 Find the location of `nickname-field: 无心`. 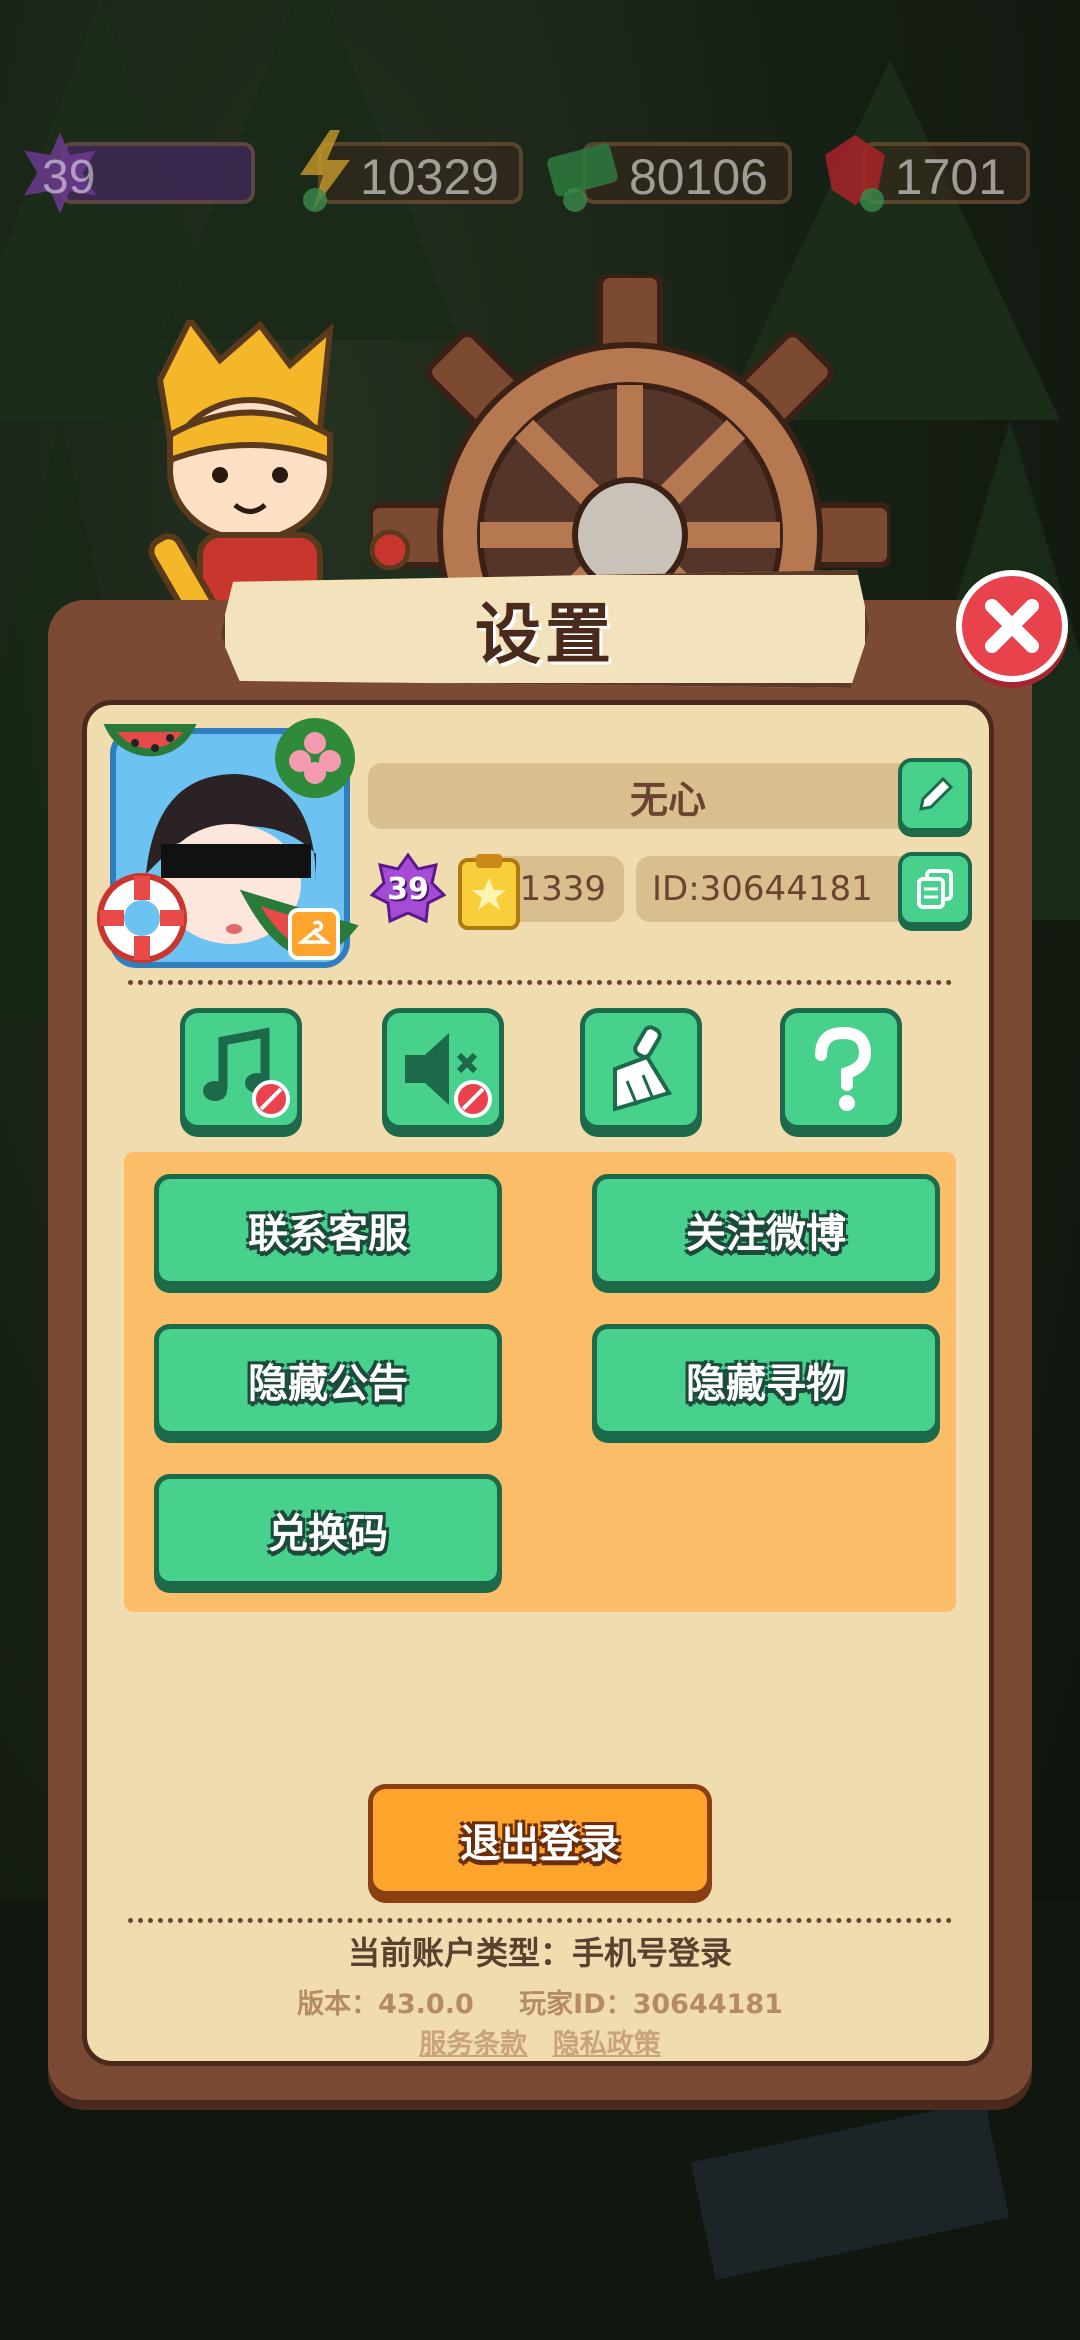

nickname-field: 无心 is located at coordinates (668, 796).